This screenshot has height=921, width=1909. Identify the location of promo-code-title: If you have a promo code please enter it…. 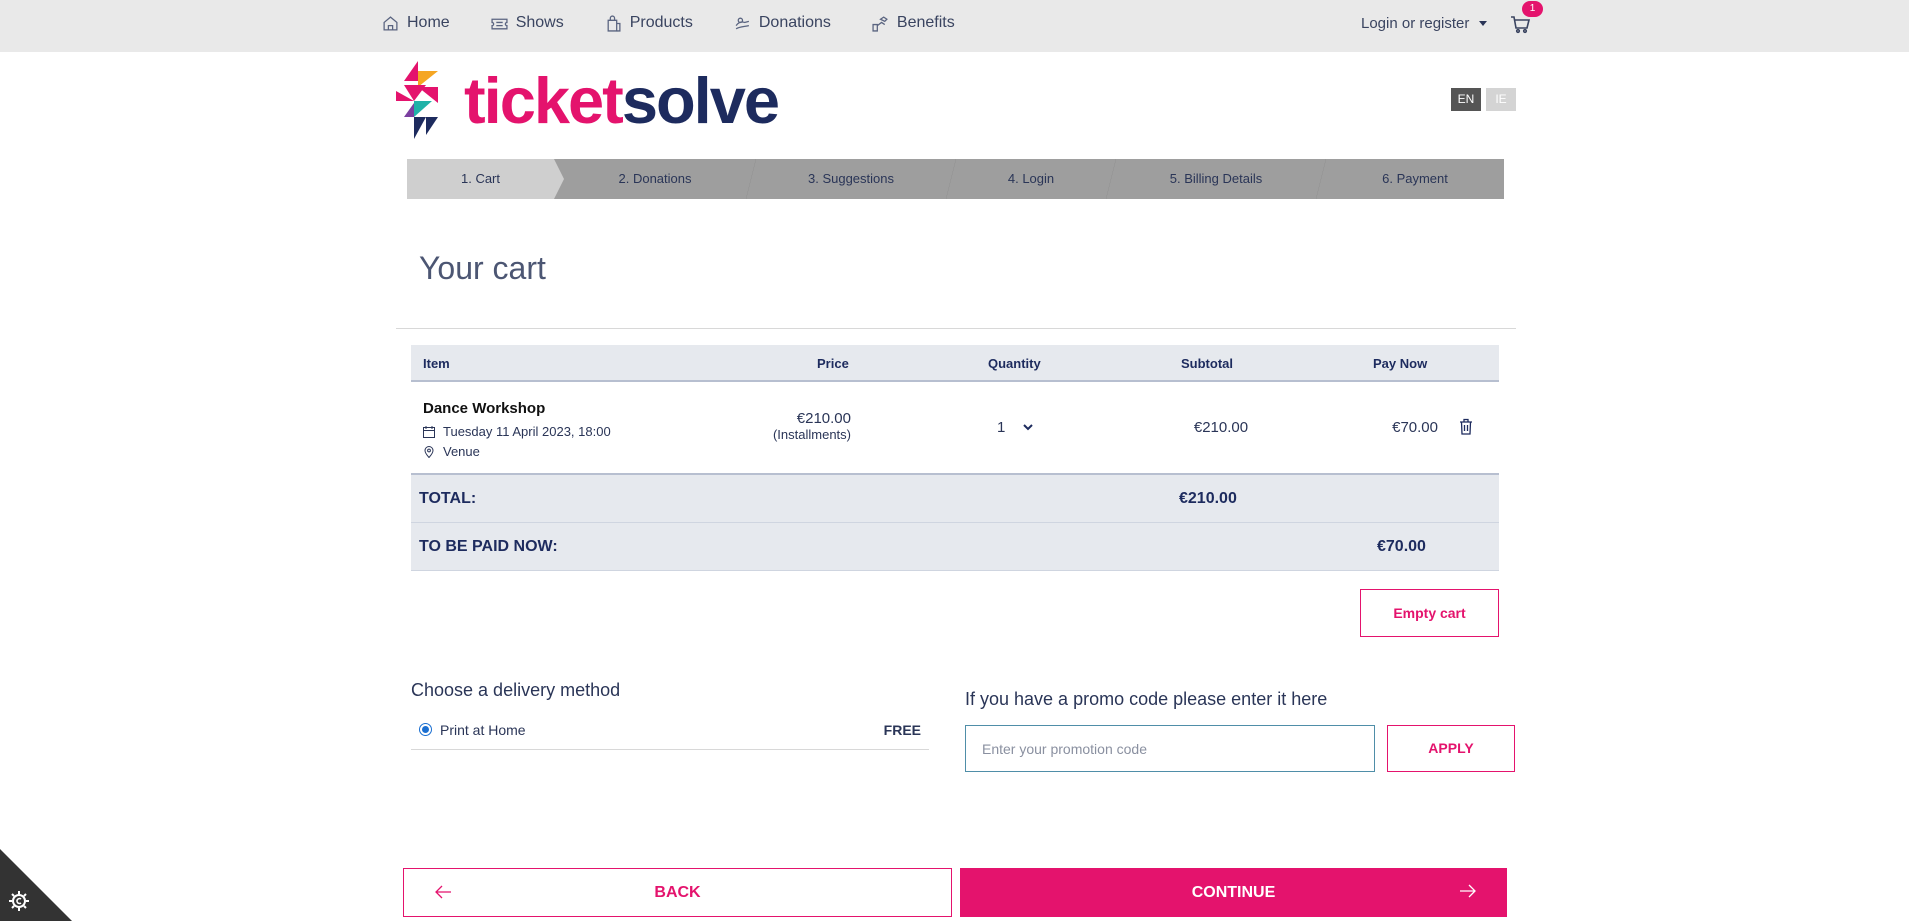
(1146, 699).